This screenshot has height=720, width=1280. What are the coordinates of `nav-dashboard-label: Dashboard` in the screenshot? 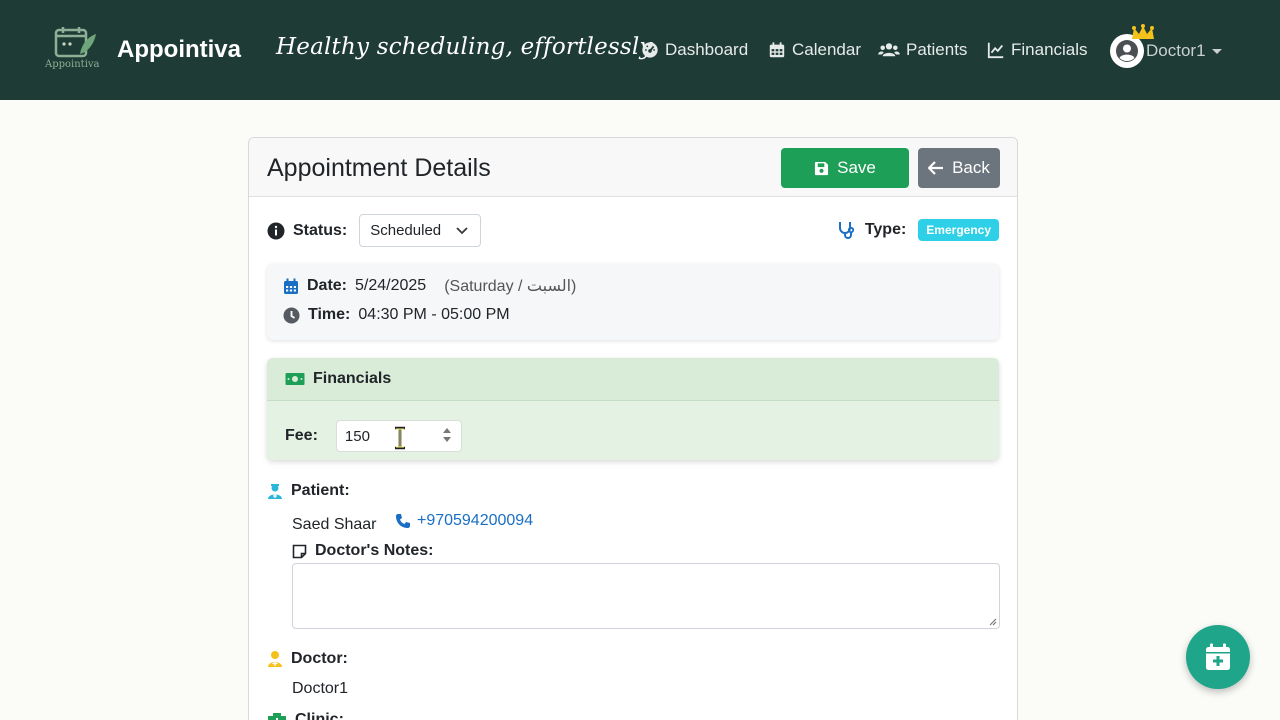 It's located at (707, 49).